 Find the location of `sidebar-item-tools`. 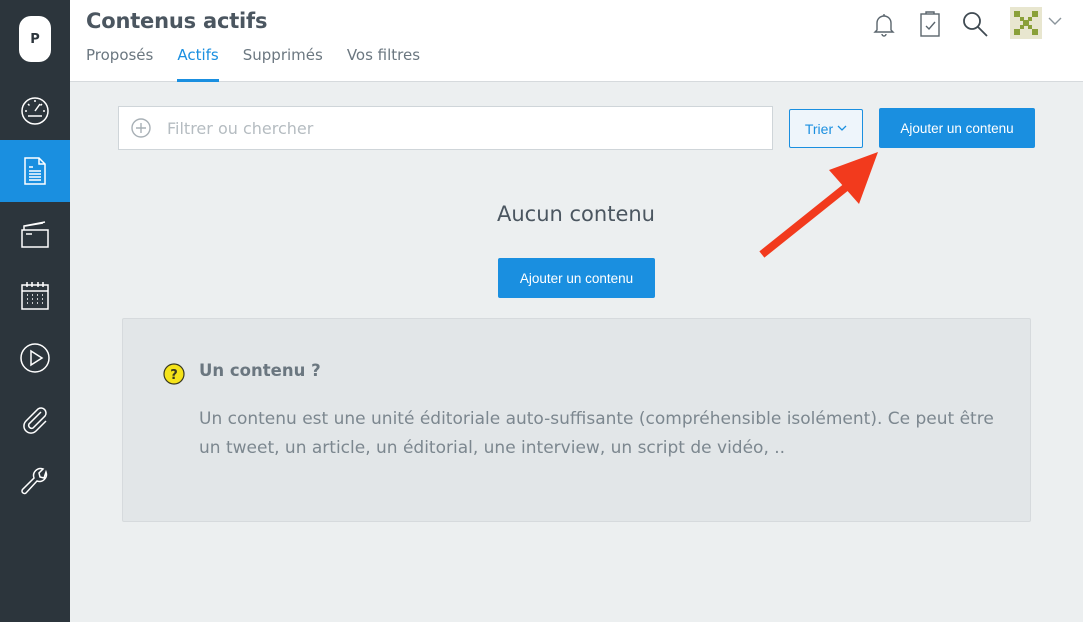

sidebar-item-tools is located at coordinates (35, 482).